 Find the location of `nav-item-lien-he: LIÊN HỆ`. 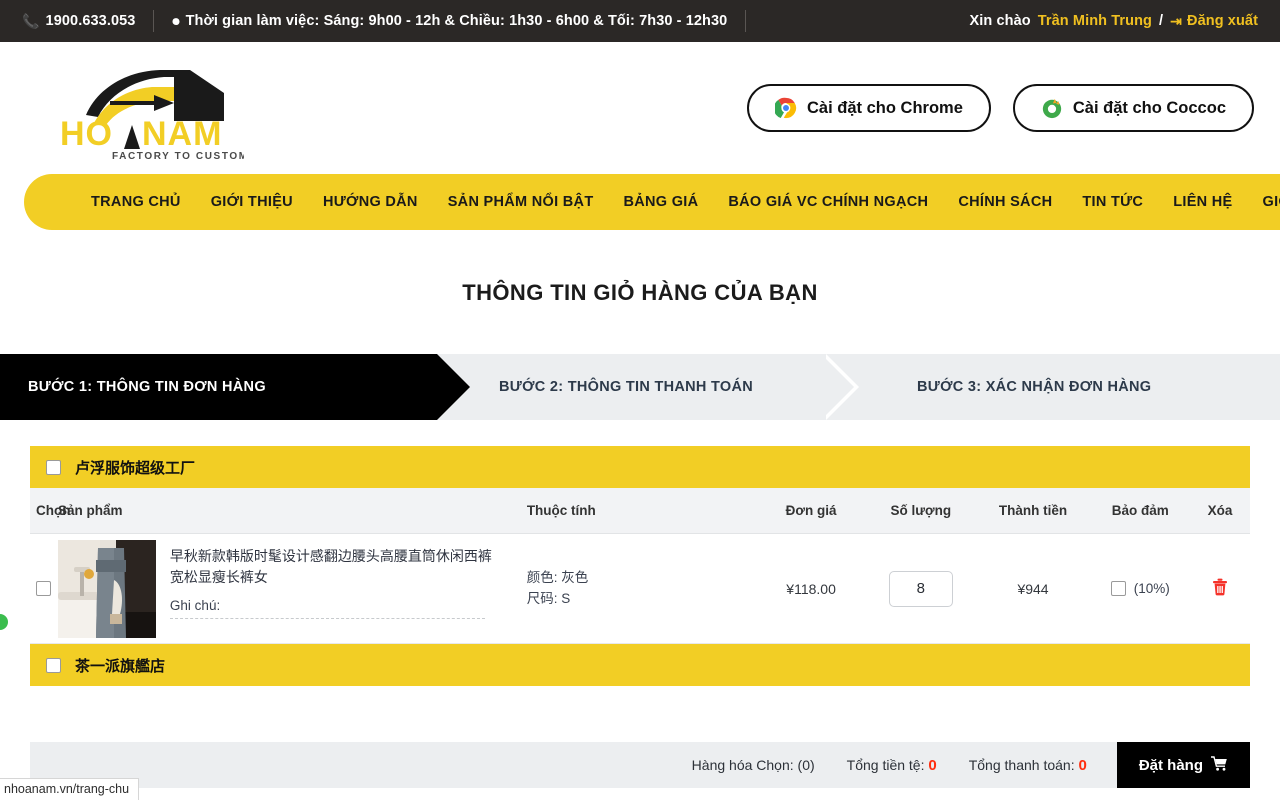

nav-item-lien-he: LIÊN HỆ is located at coordinates (1202, 202).